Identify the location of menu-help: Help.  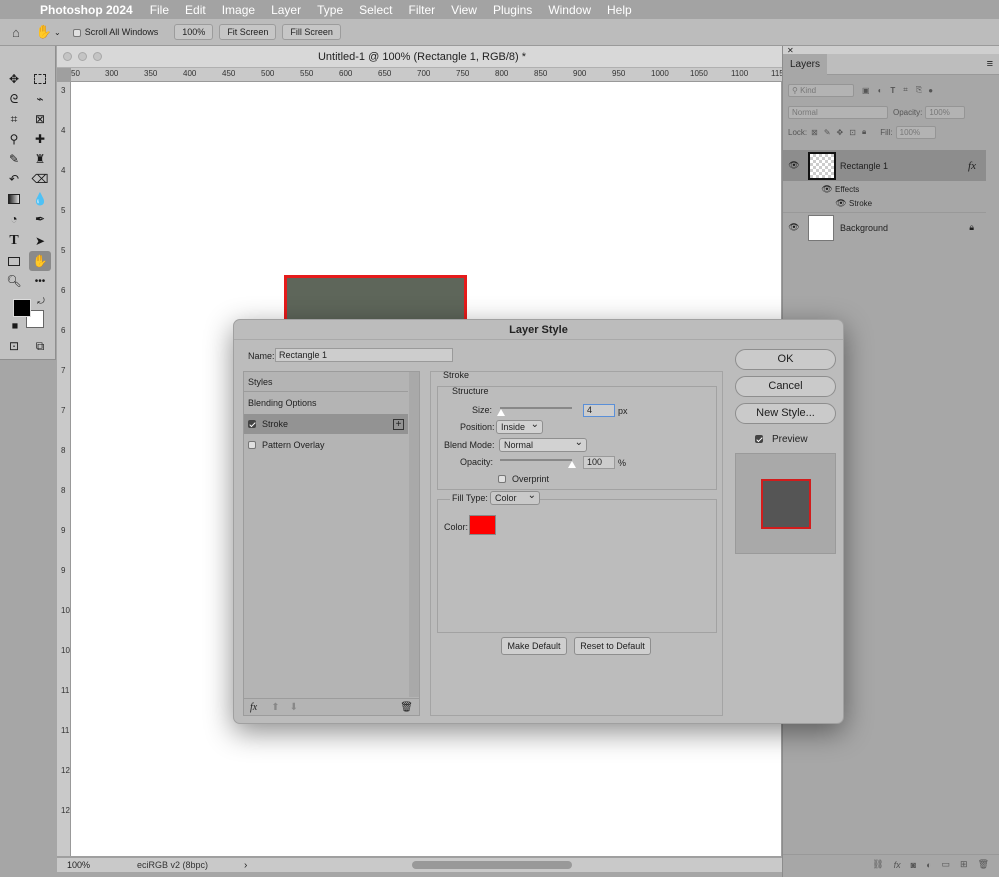
(619, 10).